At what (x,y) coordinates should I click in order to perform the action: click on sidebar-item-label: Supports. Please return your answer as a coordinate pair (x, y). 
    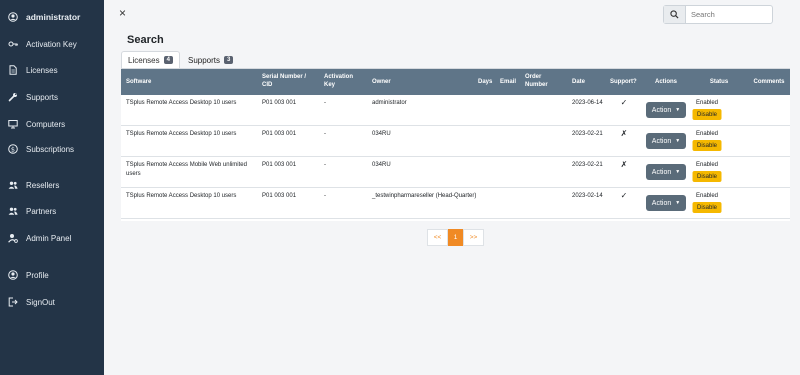
    Looking at the image, I should click on (42, 97).